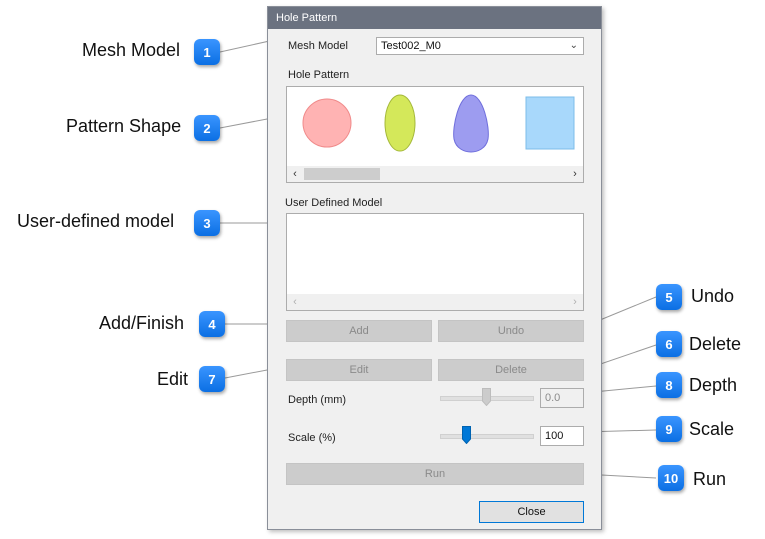 The width and height of the screenshot is (765, 539). Describe the element at coordinates (531, 512) in the screenshot. I see `close-button: Close` at that location.